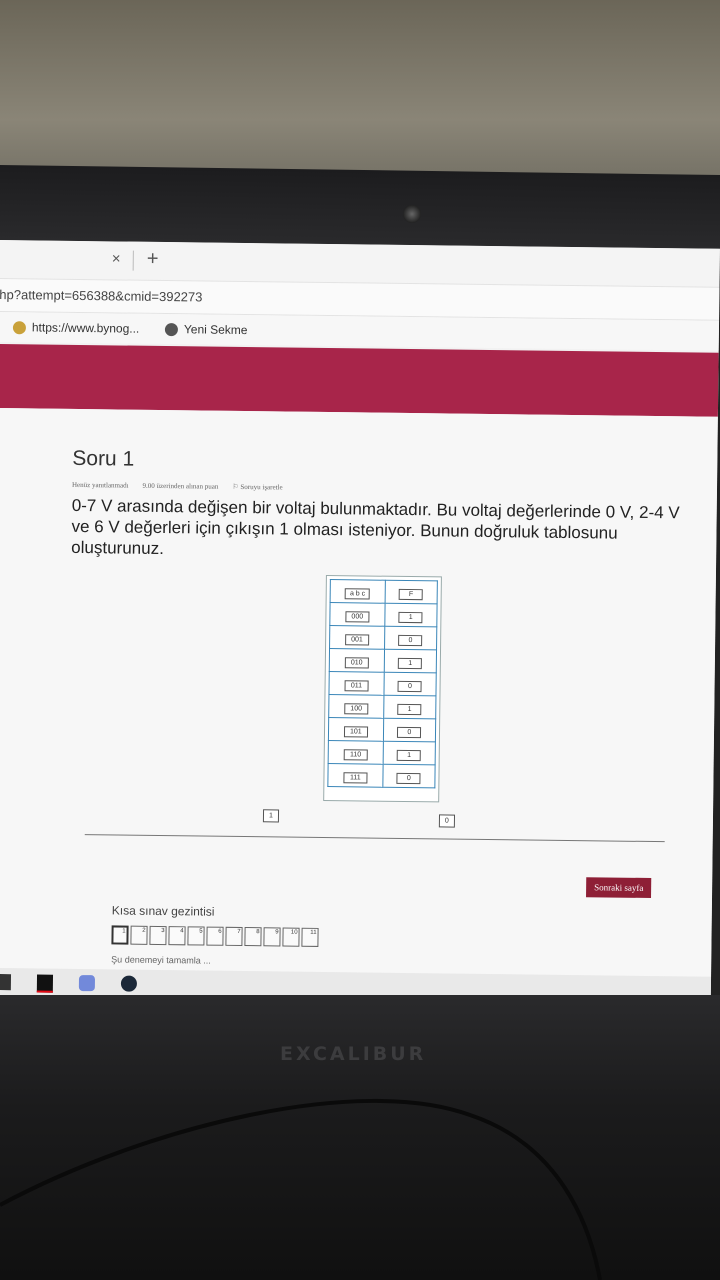 This screenshot has width=720, height=1280. What do you see at coordinates (120, 935) in the screenshot?
I see `quiz-nav-page: 1` at bounding box center [120, 935].